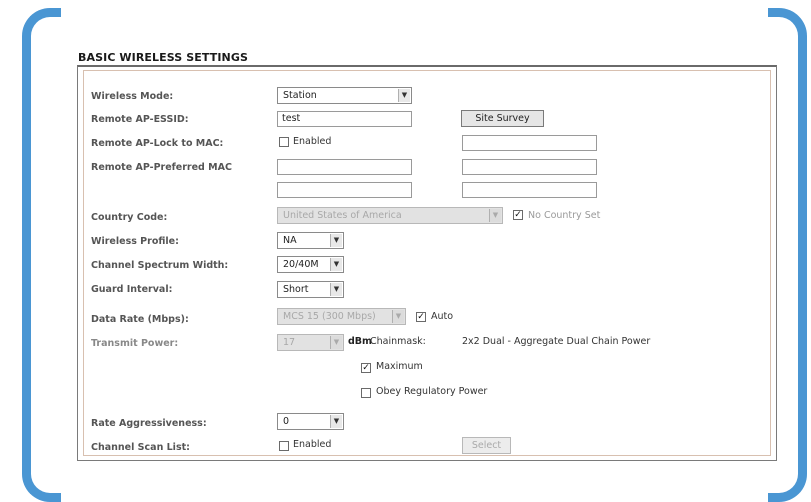  I want to click on data-rate-select: MCS 15 (300 Mbps) ▼, so click(341, 316).